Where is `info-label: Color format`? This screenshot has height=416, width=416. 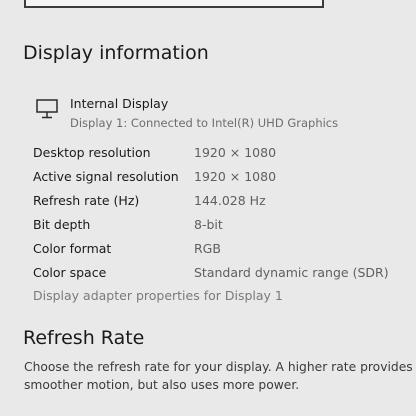
info-label: Color format is located at coordinates (72, 248).